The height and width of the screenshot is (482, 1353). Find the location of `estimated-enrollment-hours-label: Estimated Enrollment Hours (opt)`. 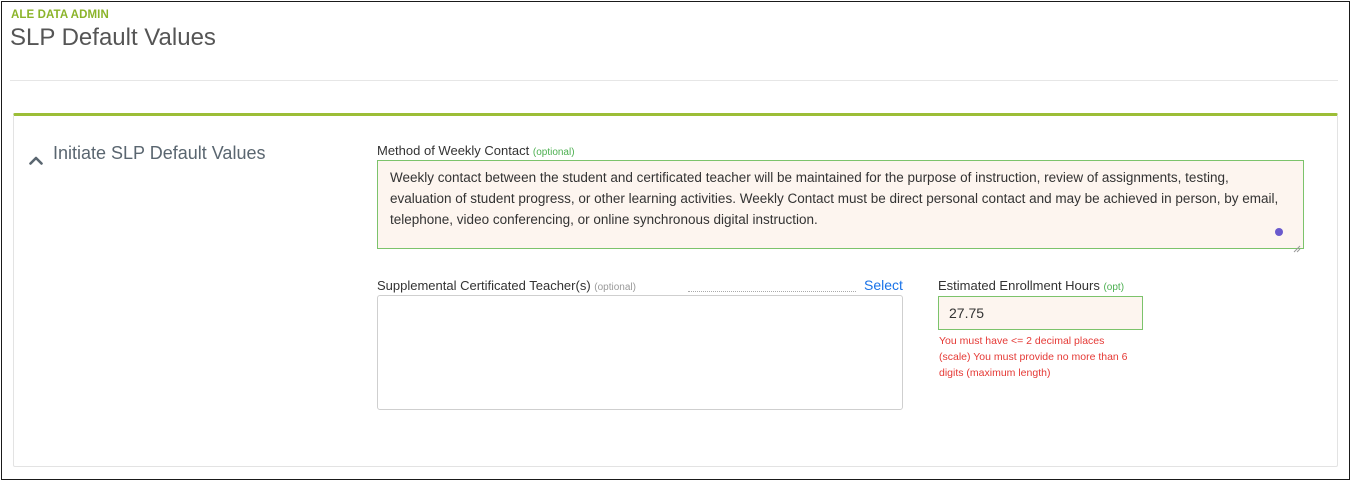

estimated-enrollment-hours-label: Estimated Enrollment Hours (opt) is located at coordinates (1031, 285).